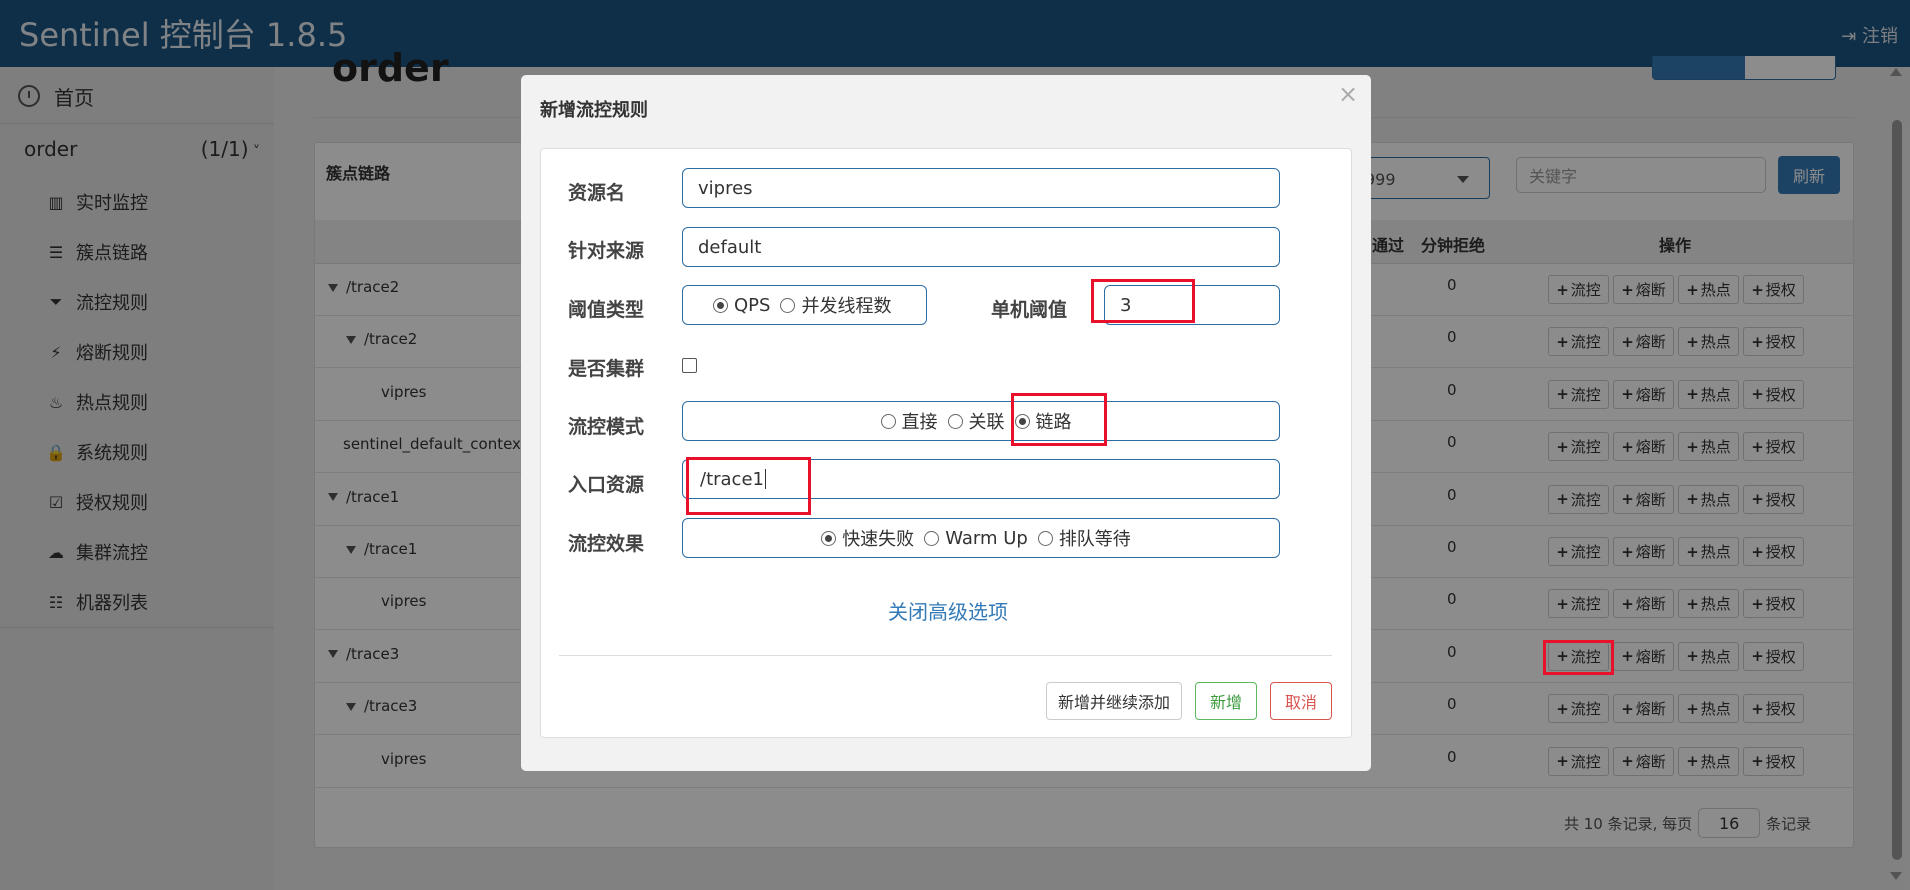  Describe the element at coordinates (1578, 657) in the screenshot. I see `highlight-flow-button` at that location.